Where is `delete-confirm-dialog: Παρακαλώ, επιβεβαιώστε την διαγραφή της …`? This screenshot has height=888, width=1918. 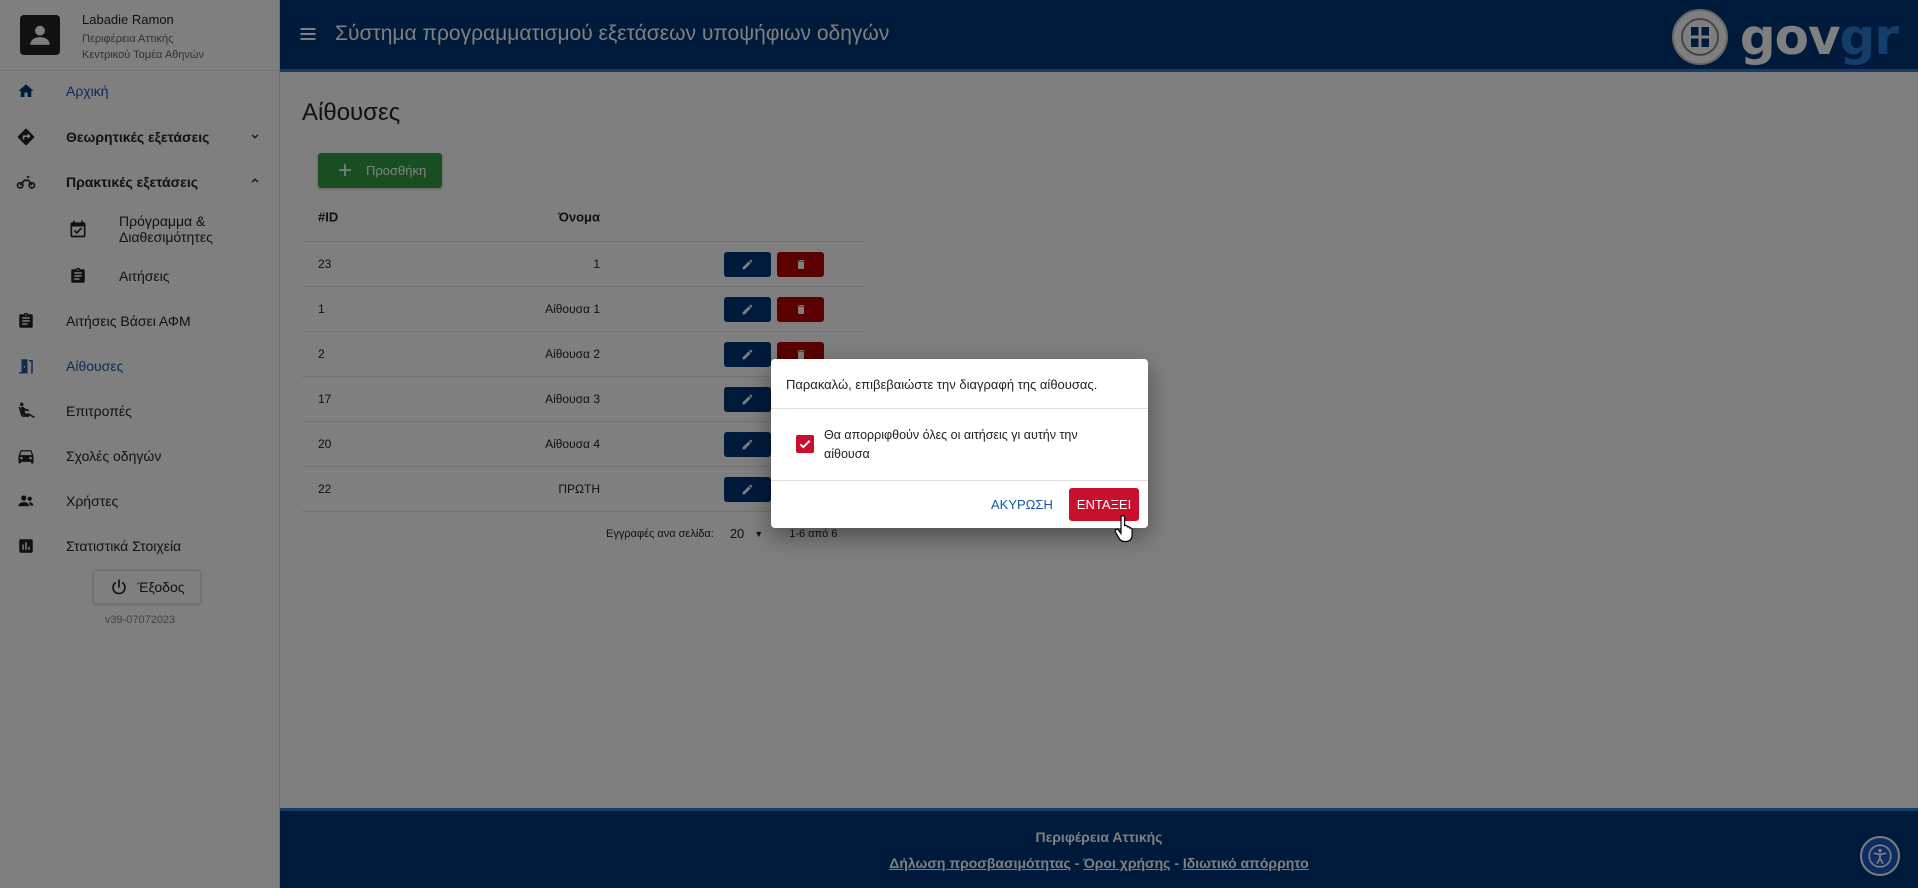
delete-confirm-dialog: Παρακαλώ, επιβεβαιώστε την διαγραφή της … is located at coordinates (959, 443).